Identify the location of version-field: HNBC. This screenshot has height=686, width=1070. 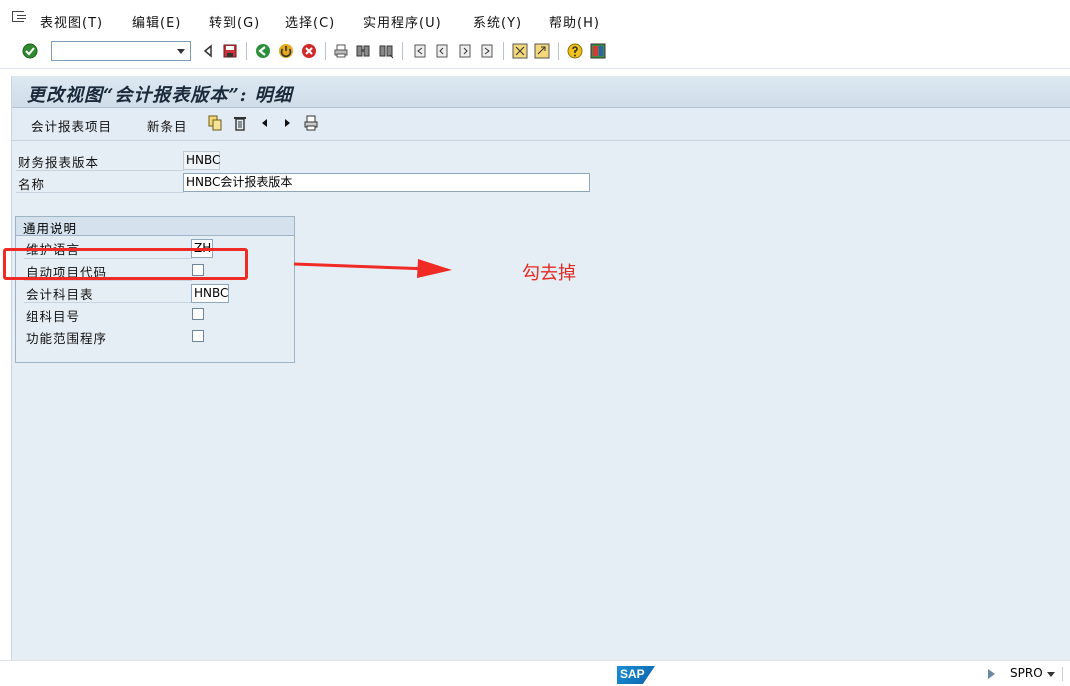
(201, 160).